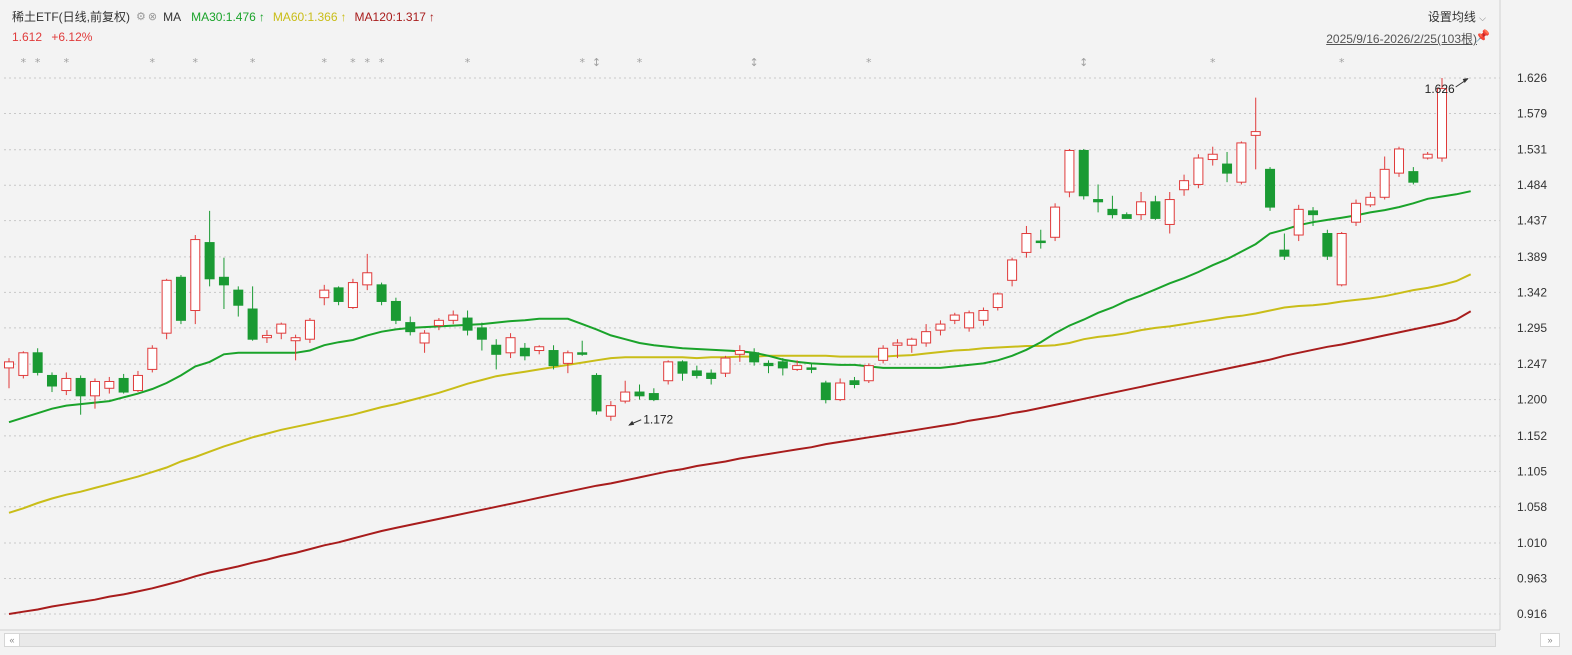 The image size is (1572, 655). Describe the element at coordinates (1532, 328) in the screenshot. I see `y-tick-label: 1.295` at that location.